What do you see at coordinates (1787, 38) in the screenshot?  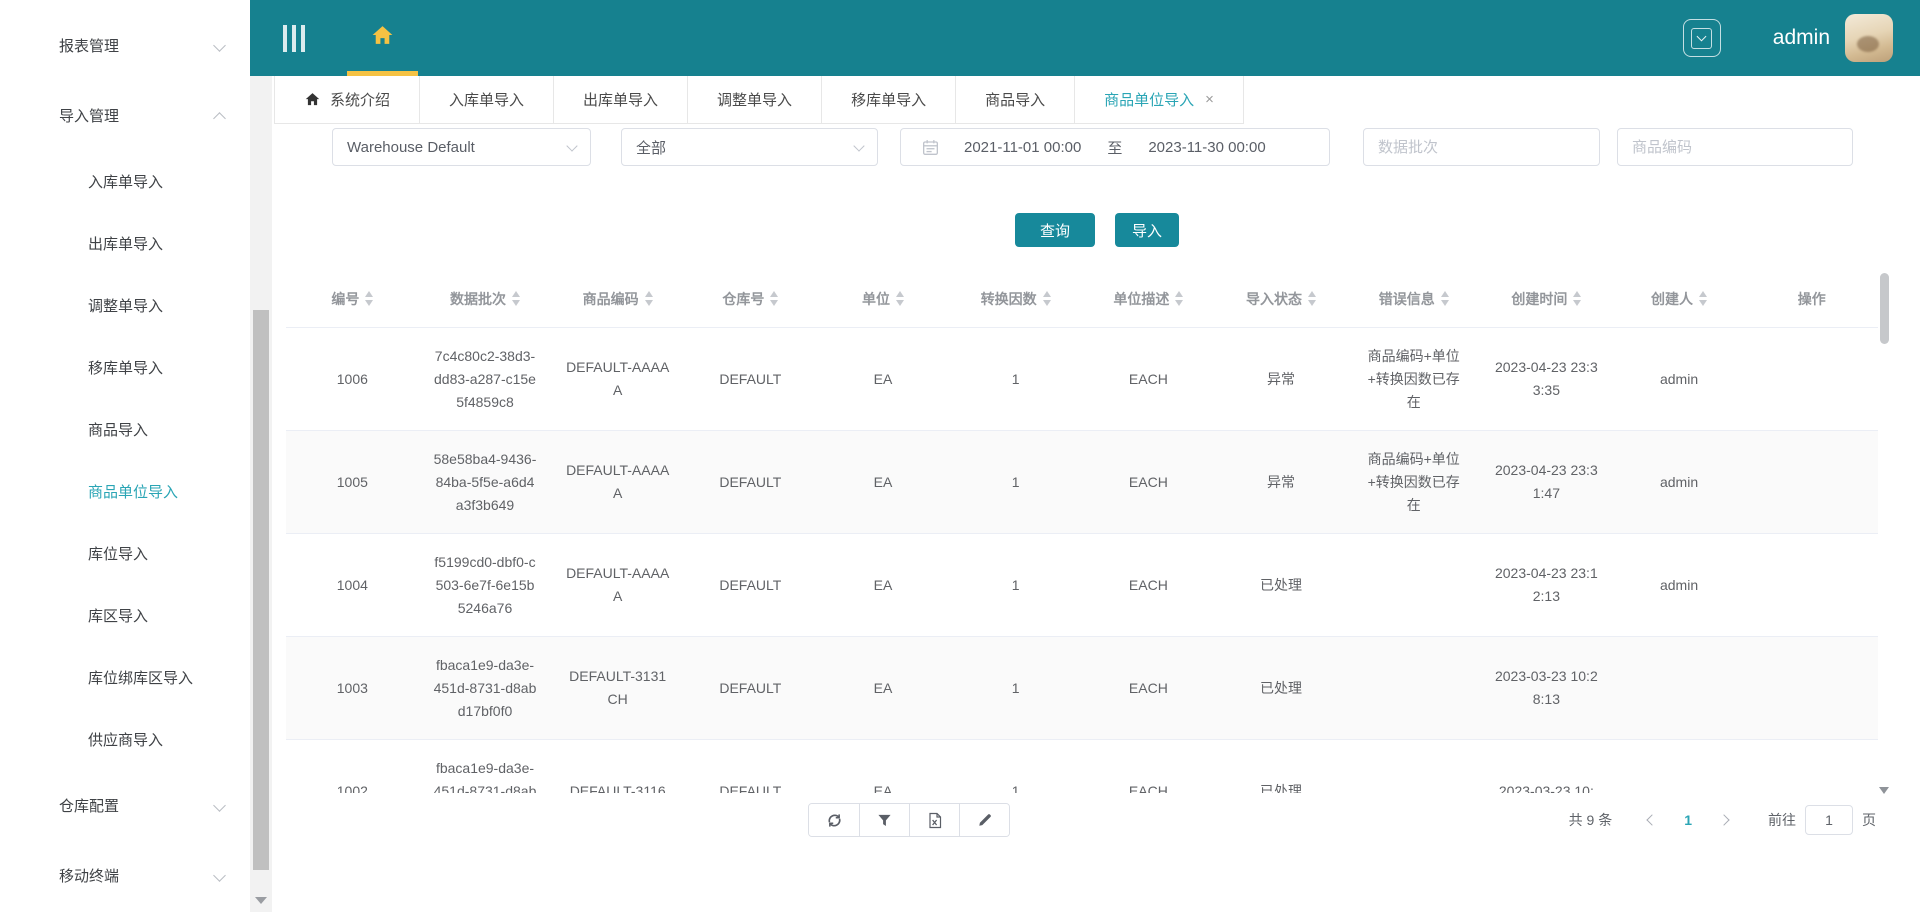 I see `user-area: admin` at bounding box center [1787, 38].